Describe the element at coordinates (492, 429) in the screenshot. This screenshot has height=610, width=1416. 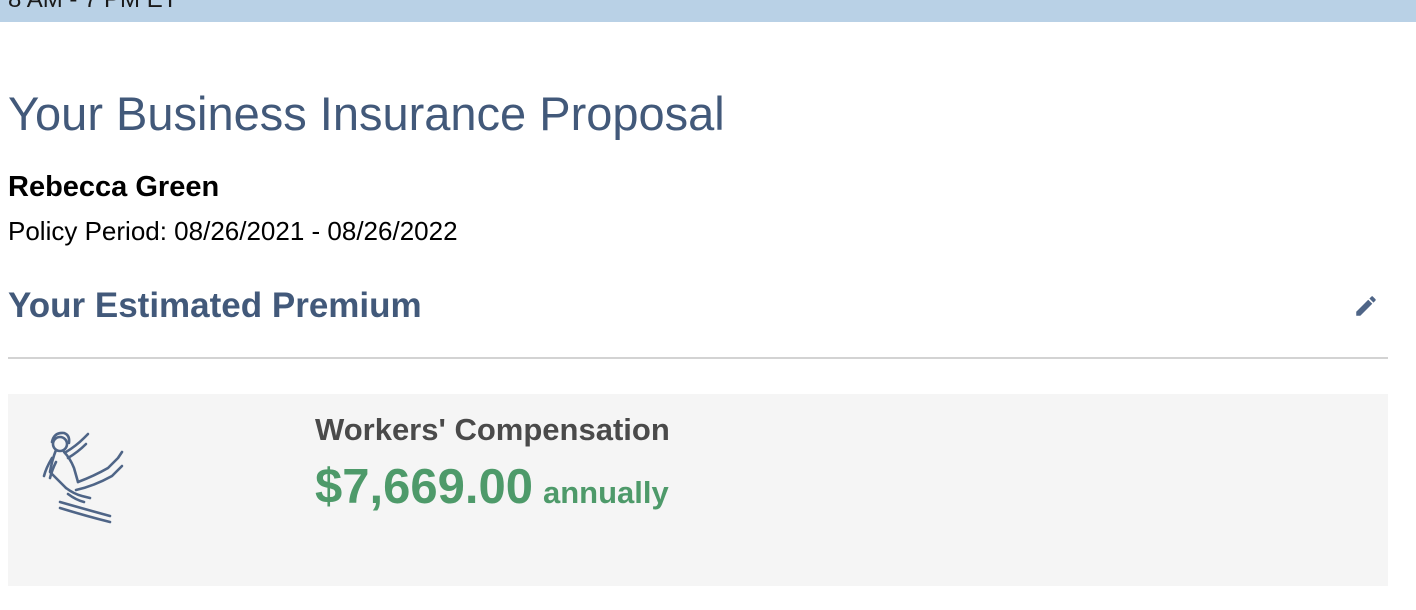
I see `coverage-name: Workers' Compensation` at that location.